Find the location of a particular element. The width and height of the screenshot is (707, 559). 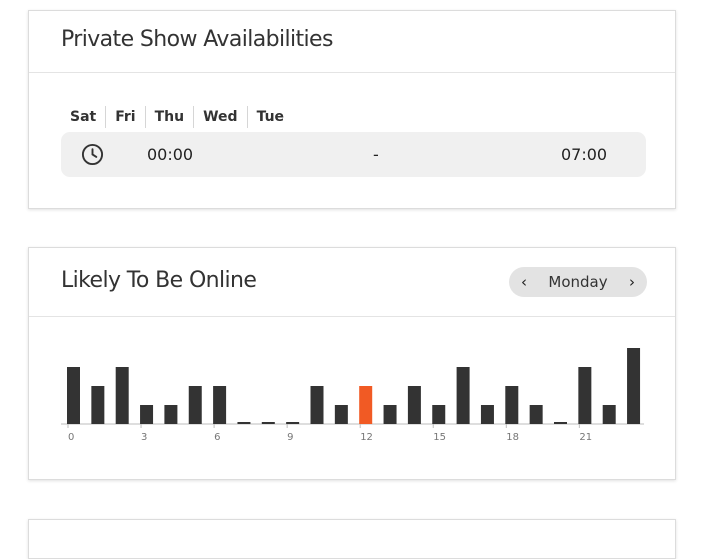

chart-tick-label: 3 is located at coordinates (144, 437).